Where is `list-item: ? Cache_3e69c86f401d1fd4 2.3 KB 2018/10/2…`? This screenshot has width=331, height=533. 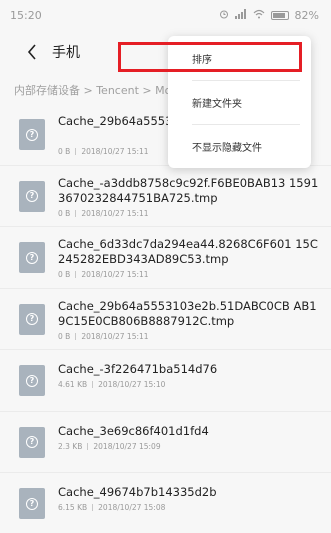
list-item: ? Cache_3e69c86f401d1fd4 2.3 KB 2018/10/2… is located at coordinates (165, 442).